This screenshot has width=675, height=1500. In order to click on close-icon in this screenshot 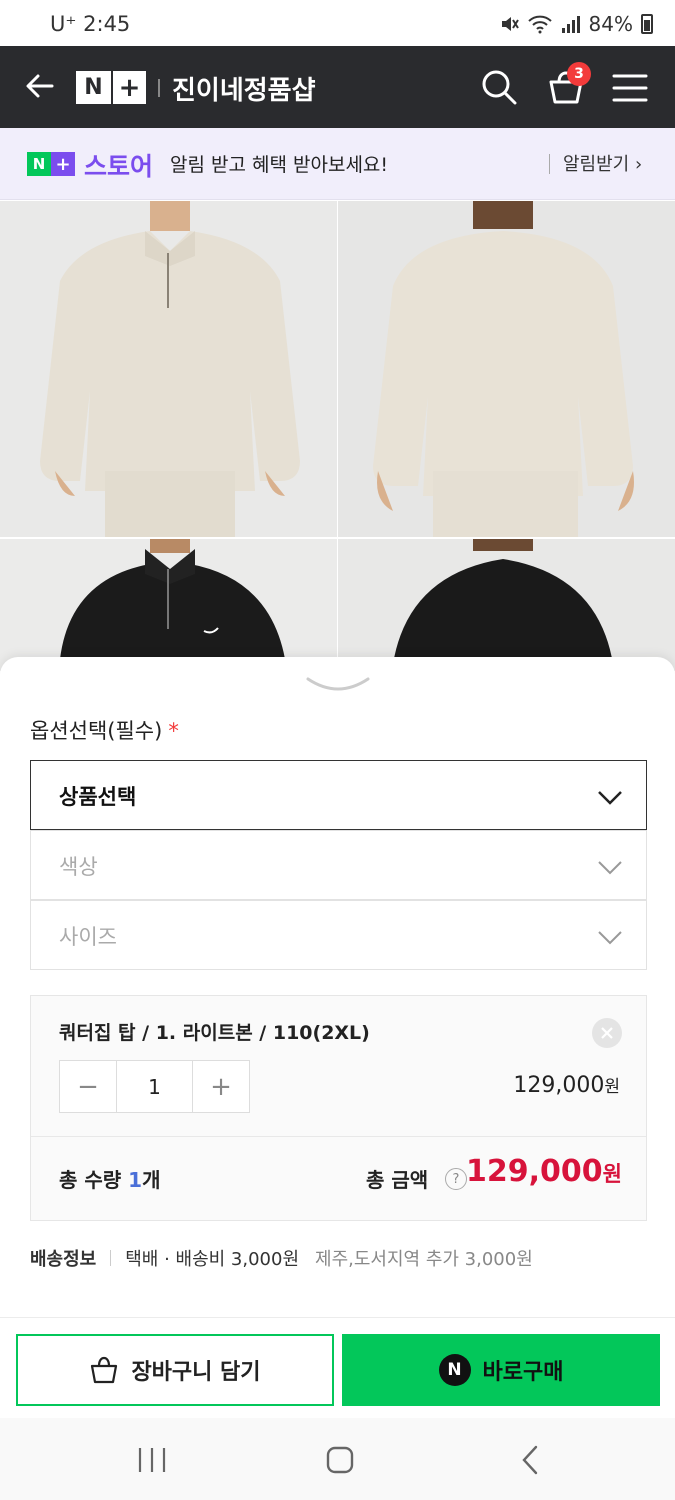, I will do `click(607, 1033)`.